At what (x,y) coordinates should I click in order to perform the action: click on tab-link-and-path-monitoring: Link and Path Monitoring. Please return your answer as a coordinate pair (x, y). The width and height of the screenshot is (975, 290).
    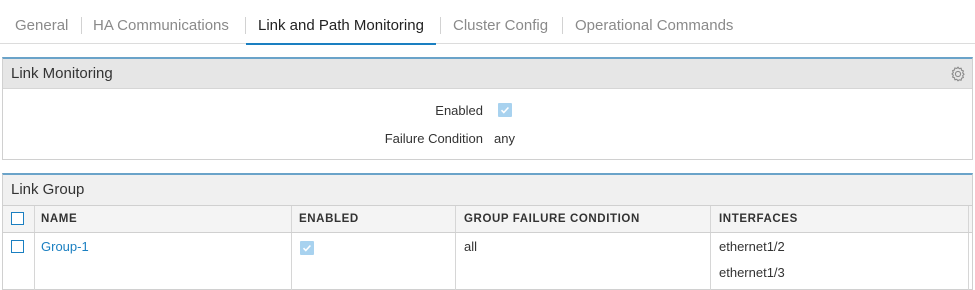
    Looking at the image, I should click on (341, 22).